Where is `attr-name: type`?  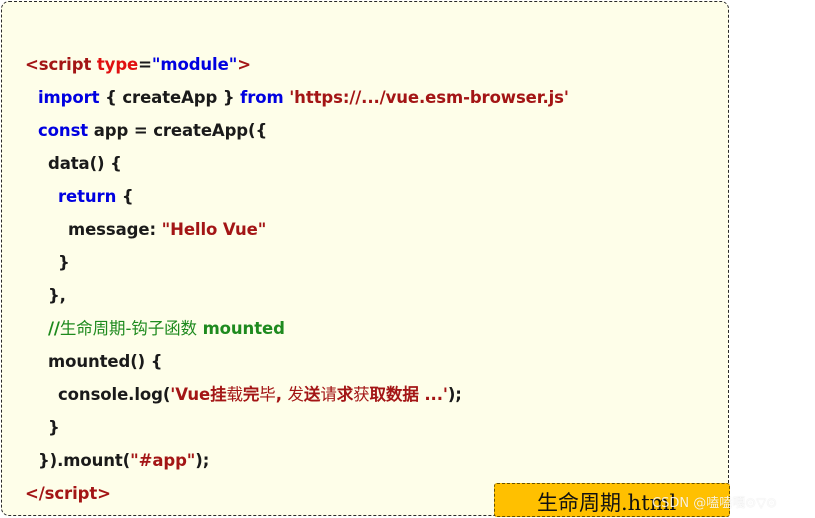 attr-name: type is located at coordinates (117, 64).